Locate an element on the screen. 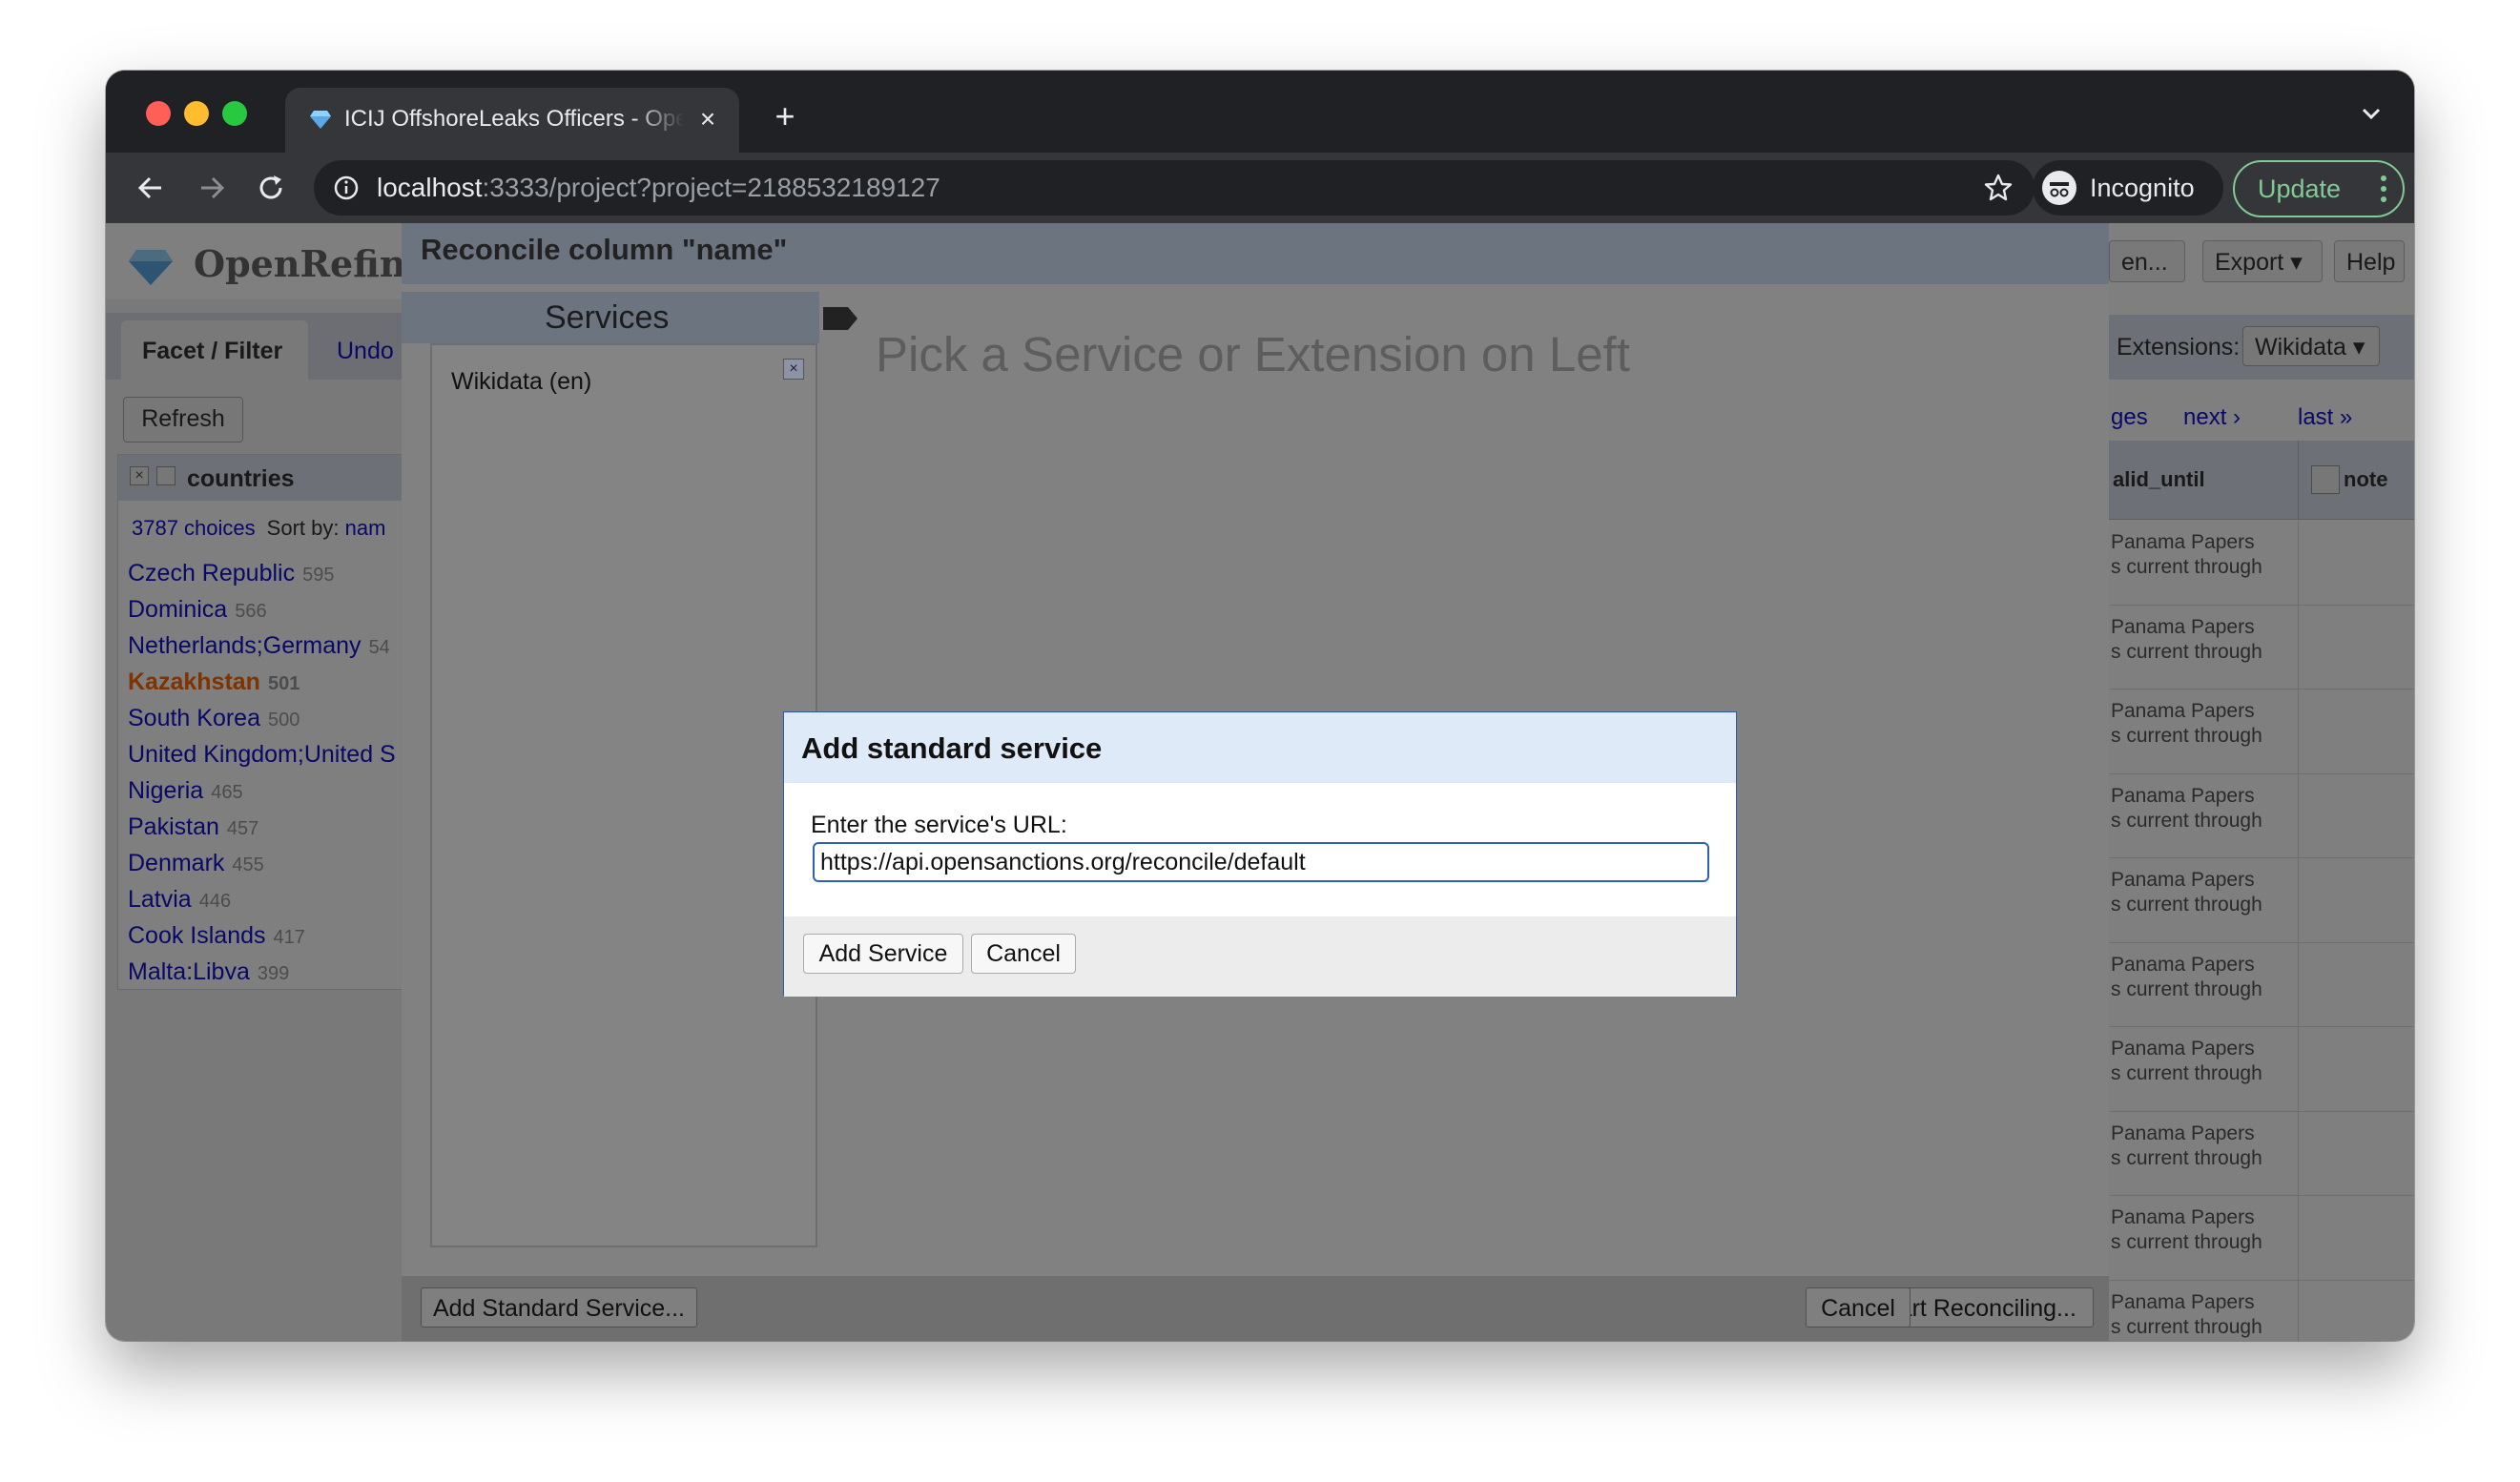  services-heading: Services is located at coordinates (610, 317).